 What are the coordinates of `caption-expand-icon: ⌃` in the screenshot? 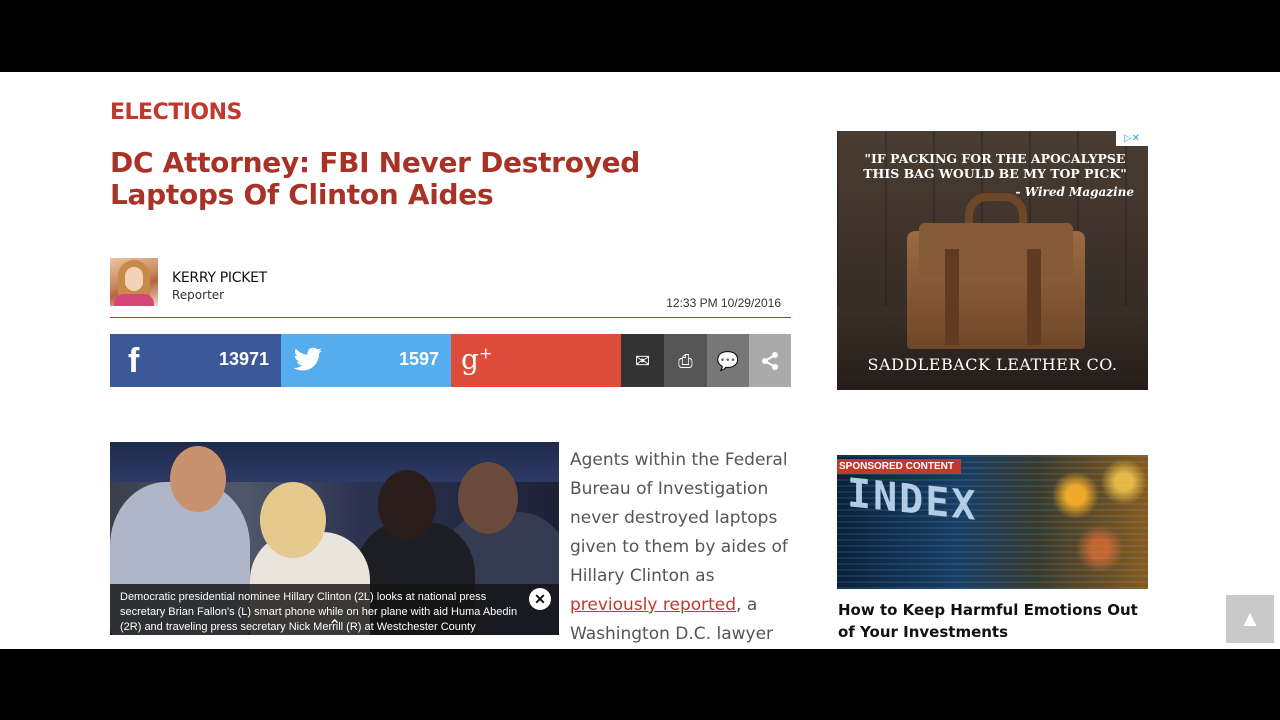 It's located at (334, 625).